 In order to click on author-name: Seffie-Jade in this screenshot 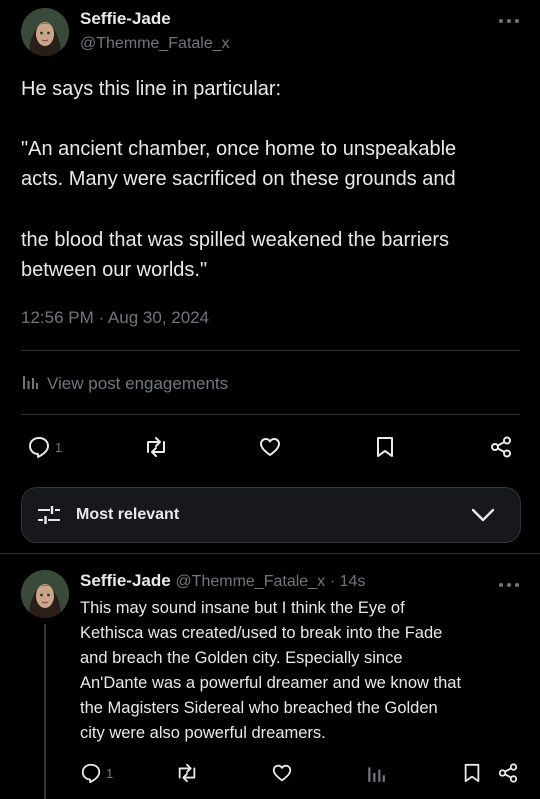, I will do `click(125, 19)`.